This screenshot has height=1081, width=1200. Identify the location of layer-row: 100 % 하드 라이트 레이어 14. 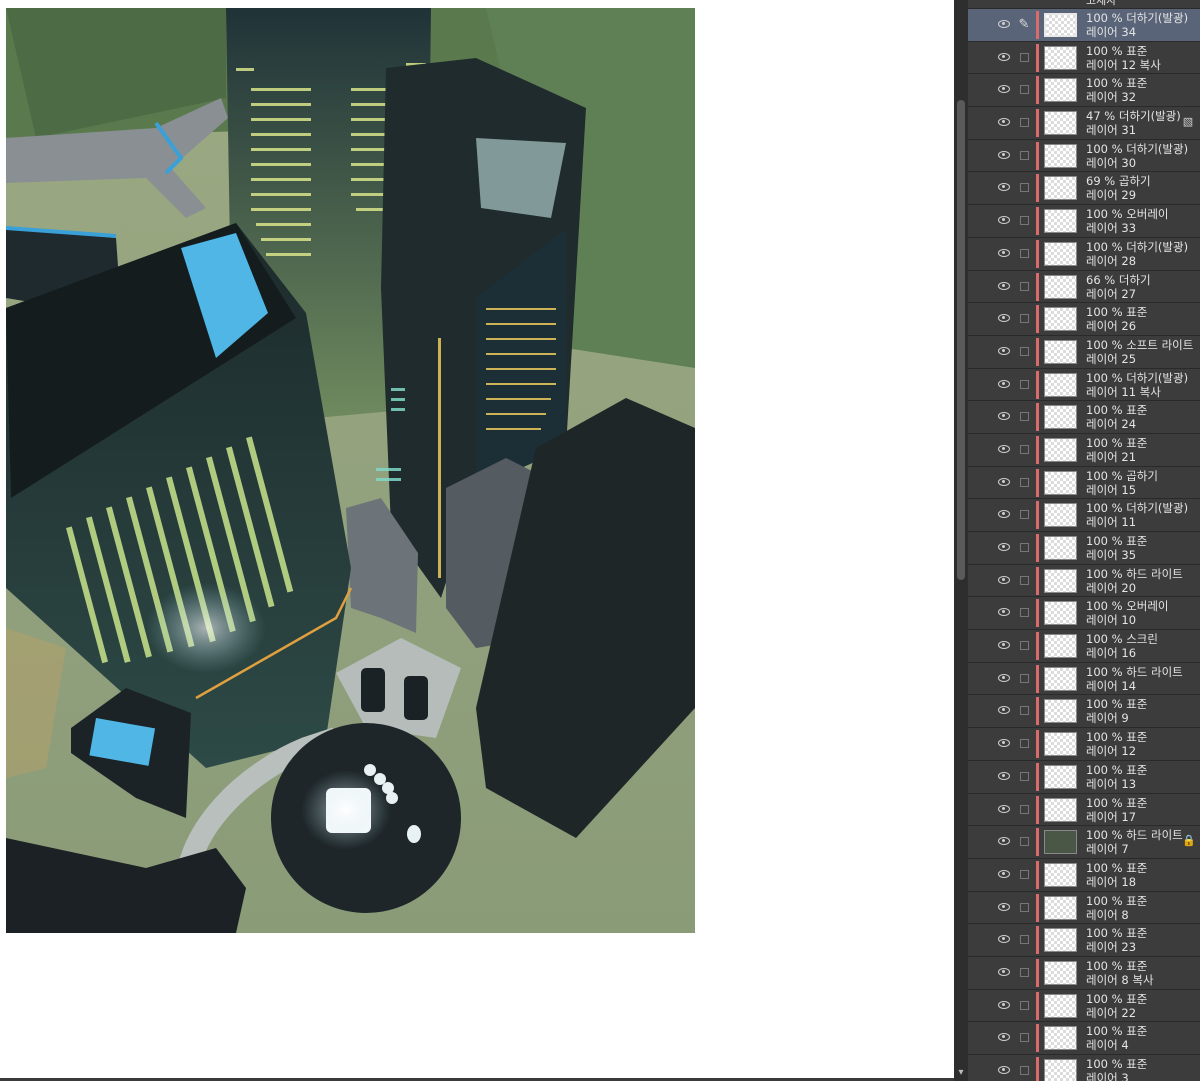
(1084, 679).